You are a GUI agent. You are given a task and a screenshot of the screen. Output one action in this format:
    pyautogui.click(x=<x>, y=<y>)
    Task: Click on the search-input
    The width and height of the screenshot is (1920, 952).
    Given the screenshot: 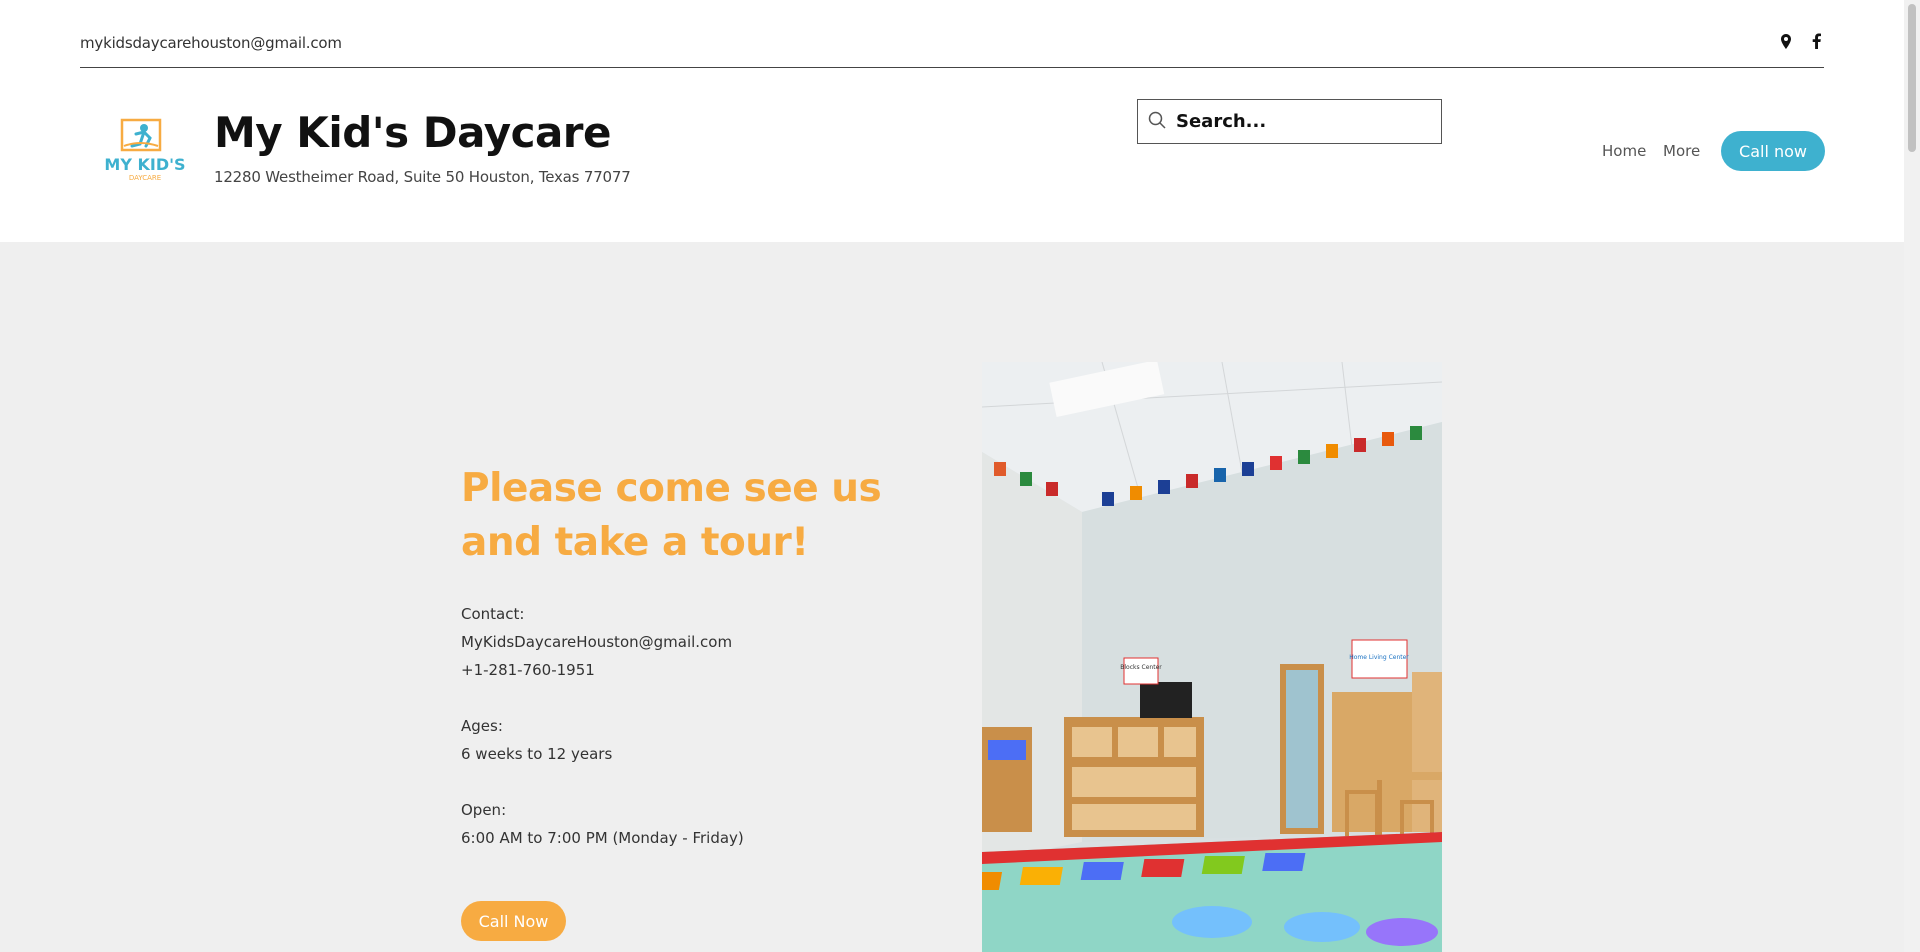 What is the action you would take?
    pyautogui.click(x=1296, y=121)
    